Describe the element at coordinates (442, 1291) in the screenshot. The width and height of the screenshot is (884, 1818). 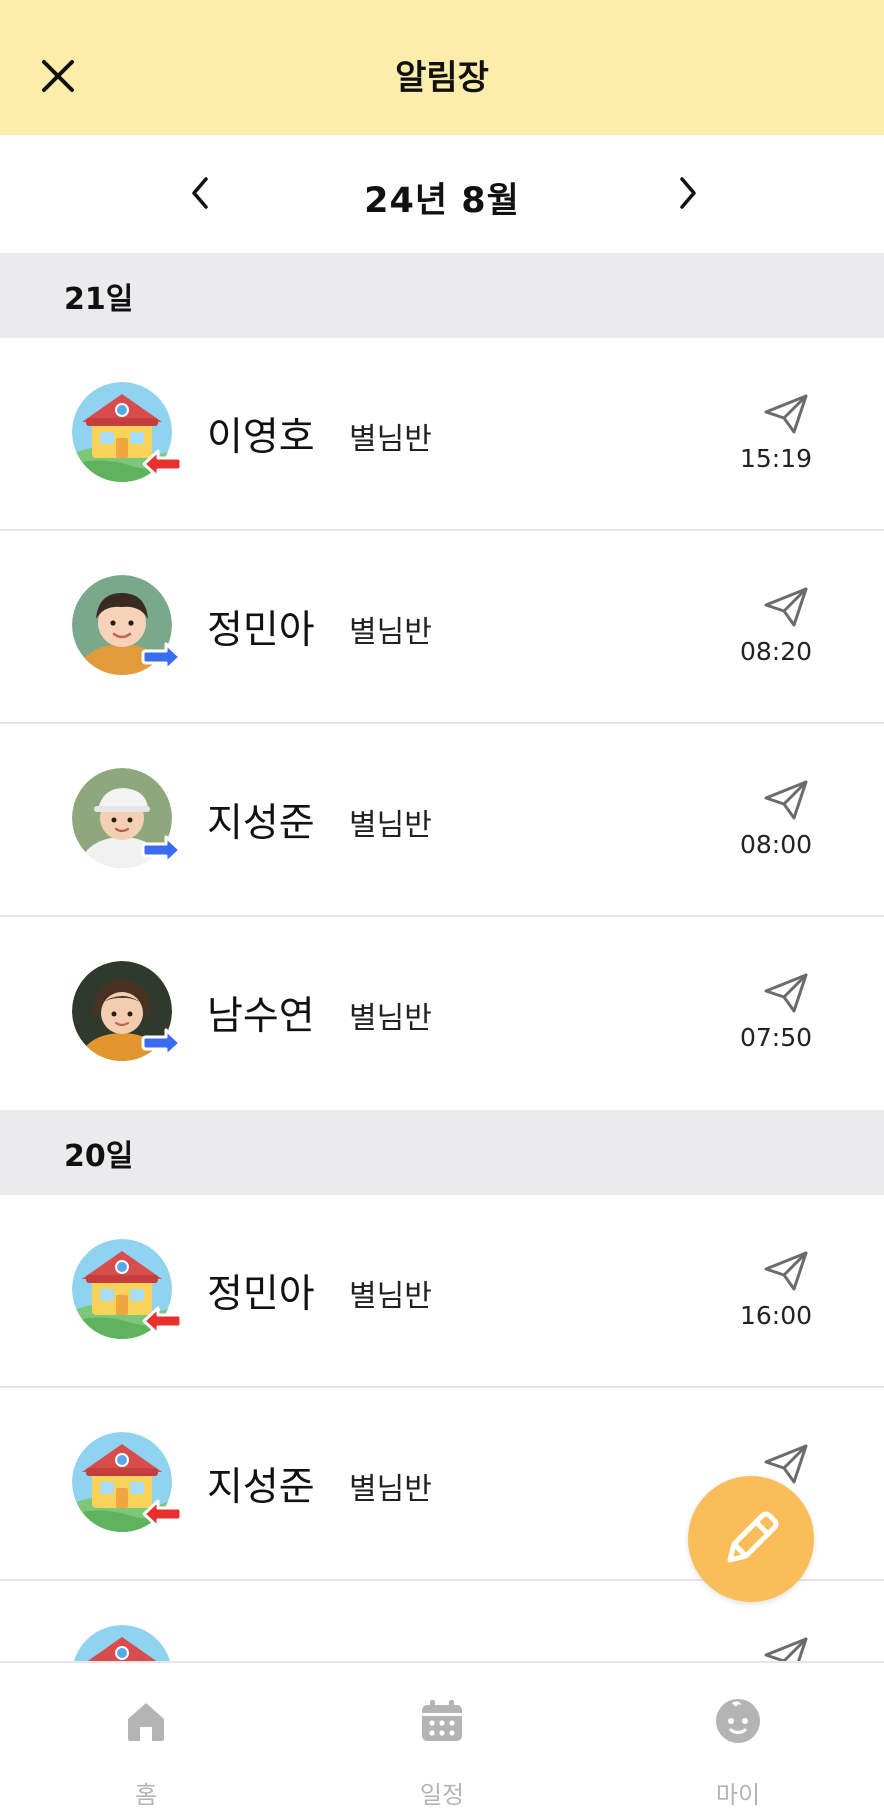
I see `list-item: 정민아 별님반 16:00` at that location.